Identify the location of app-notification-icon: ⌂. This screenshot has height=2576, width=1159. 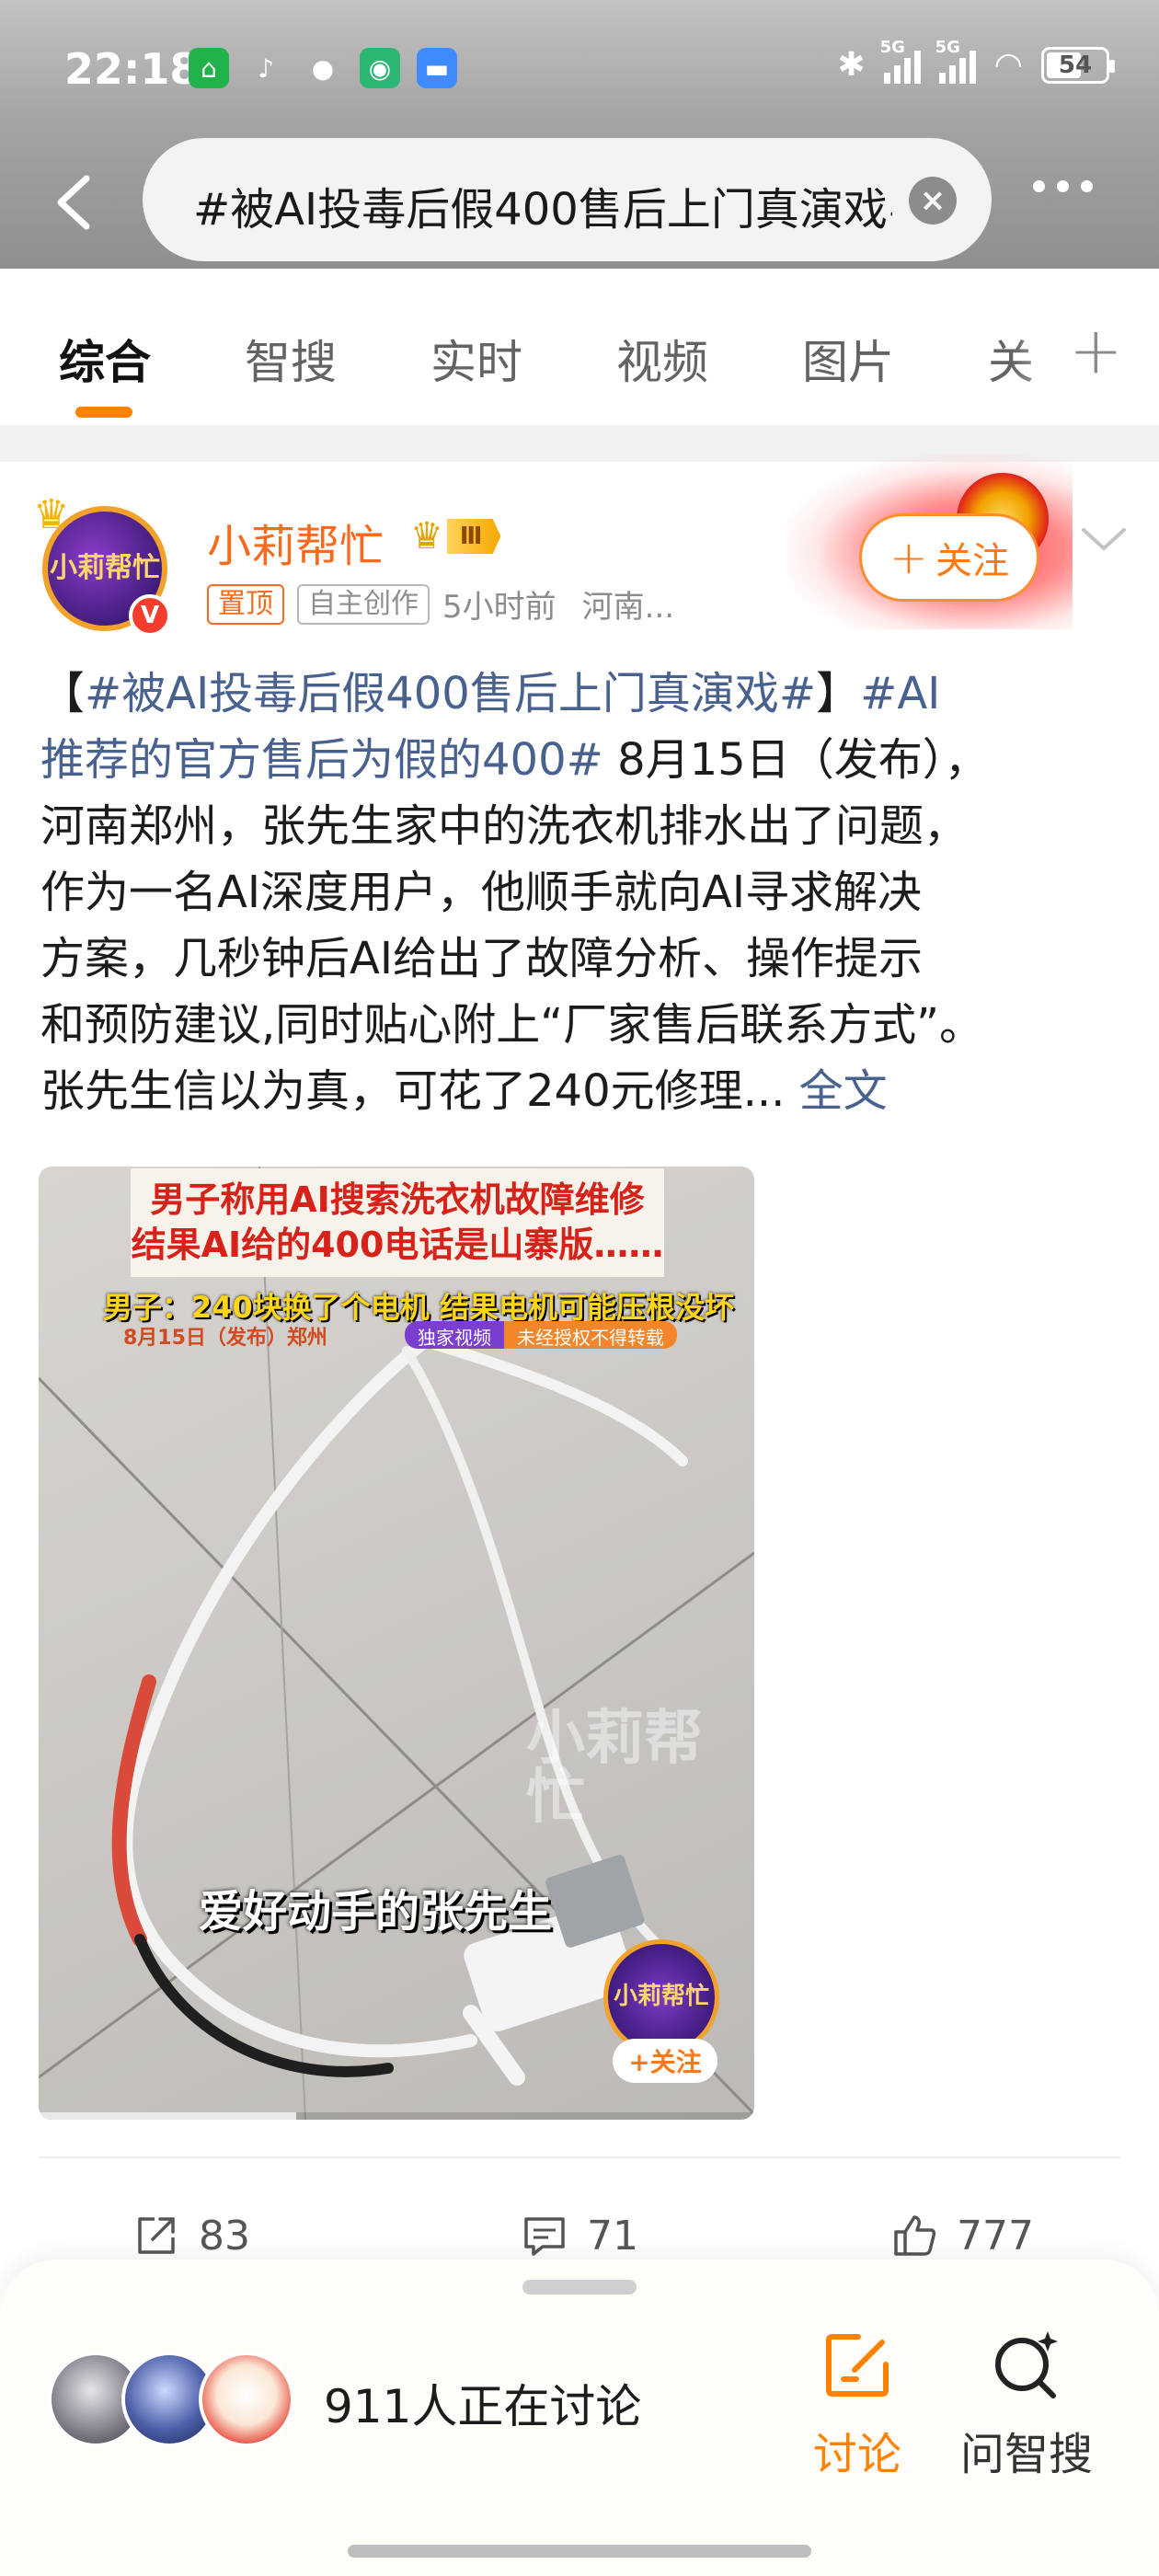
(209, 68).